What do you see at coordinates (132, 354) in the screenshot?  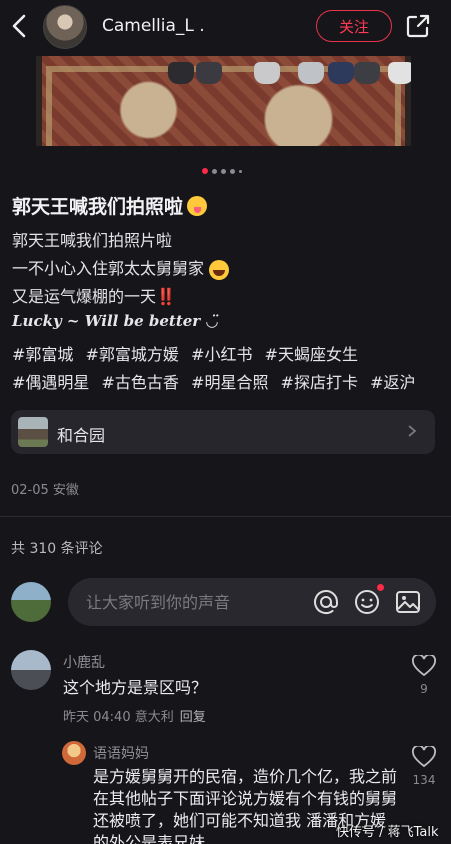 I see `hashtag: #郭富城方媛` at bounding box center [132, 354].